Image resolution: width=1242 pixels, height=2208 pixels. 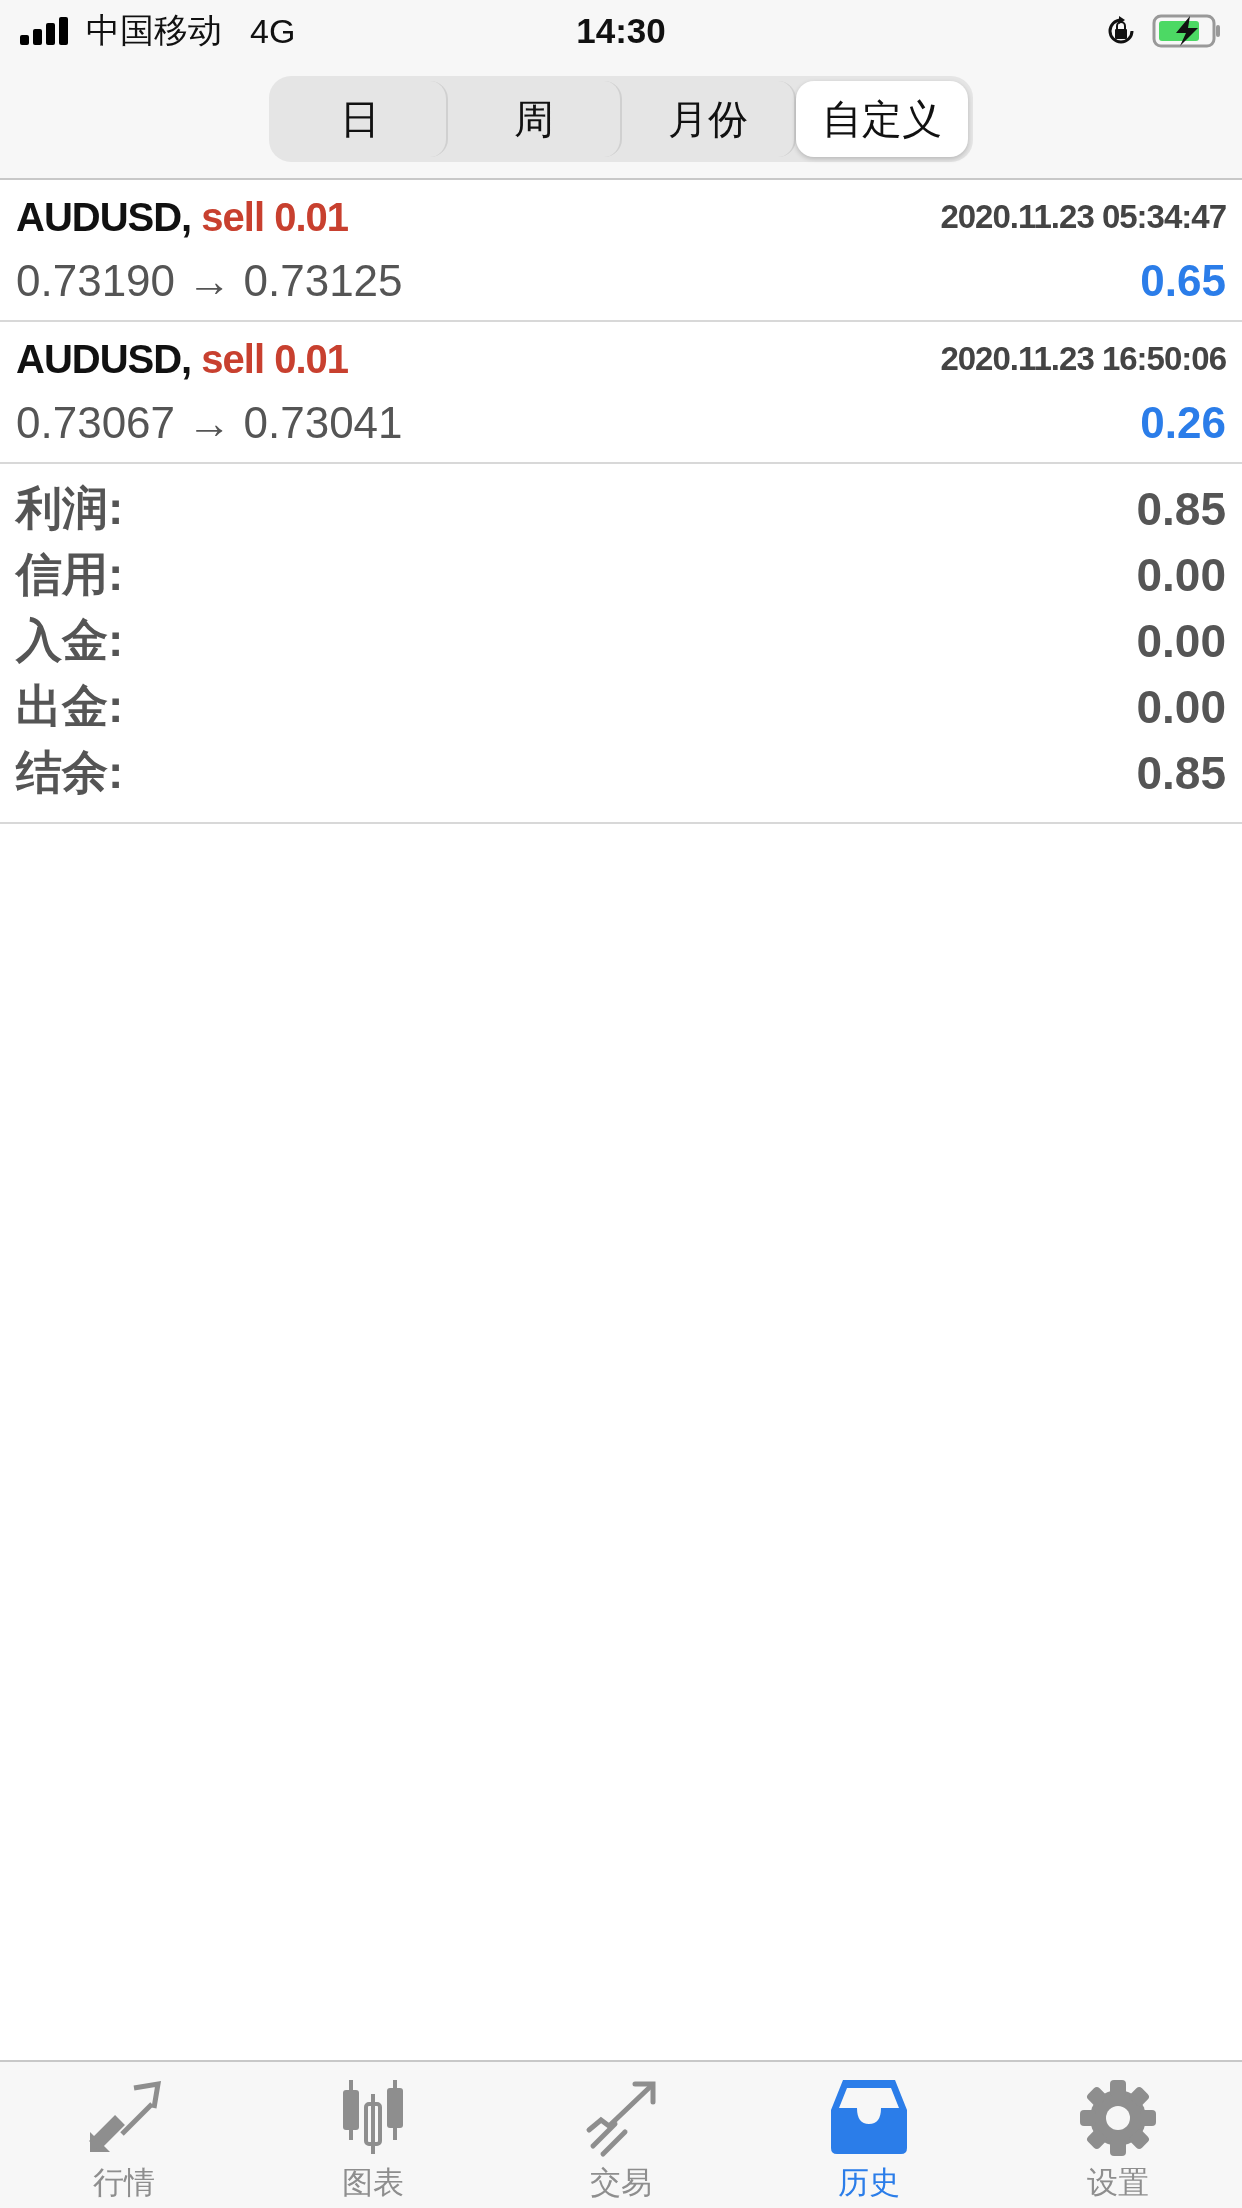 I want to click on trade-profit: 0.65, so click(x=1183, y=281).